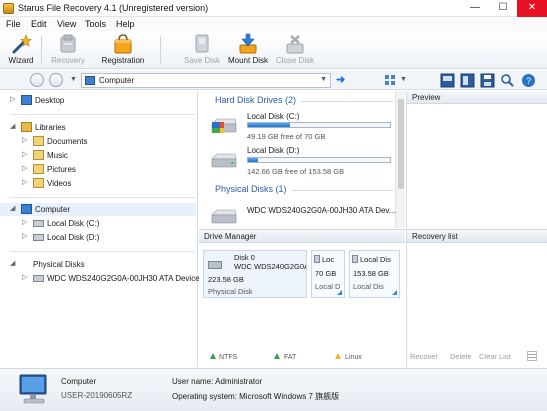 The height and width of the screenshot is (411, 547). Describe the element at coordinates (100, 278) in the screenshot. I see `tree-item-physical-disk: ▷ WDC WDS240G2G0A-00JH30 ATA Device` at that location.